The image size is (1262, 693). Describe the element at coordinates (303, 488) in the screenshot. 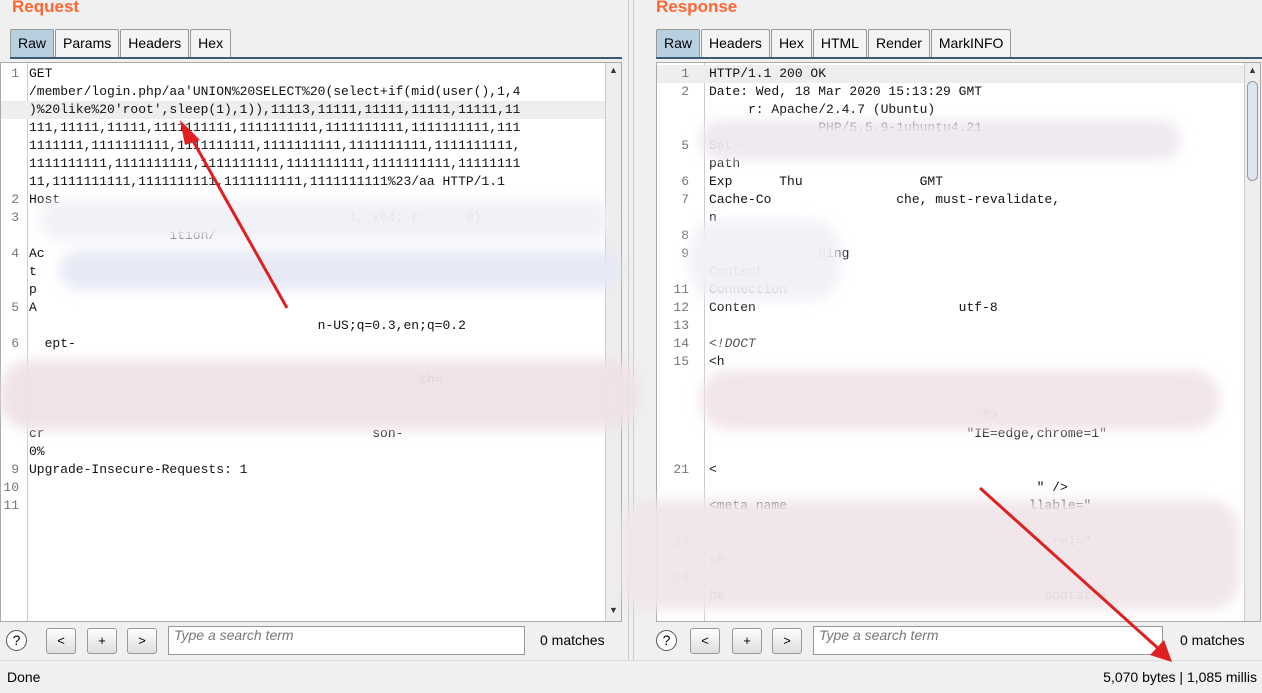

I see `code-line: 10` at that location.